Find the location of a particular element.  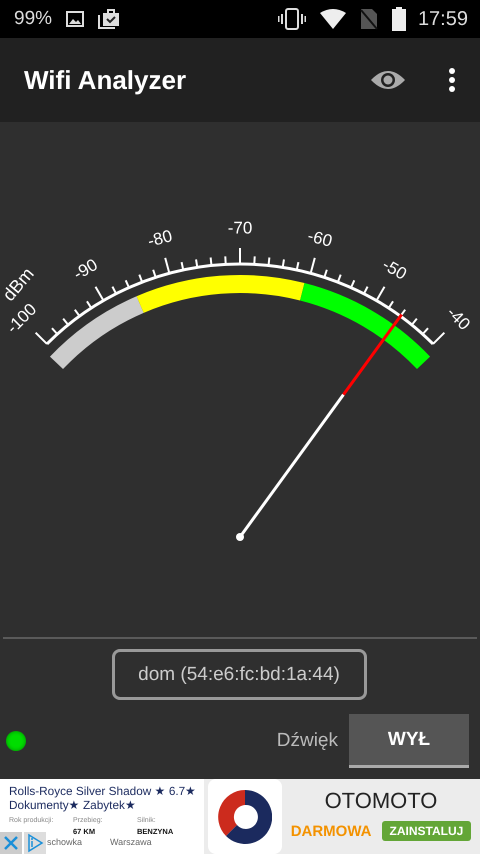

network-button: dom (54:e6:fc:bd:1a:44) is located at coordinates (239, 674).